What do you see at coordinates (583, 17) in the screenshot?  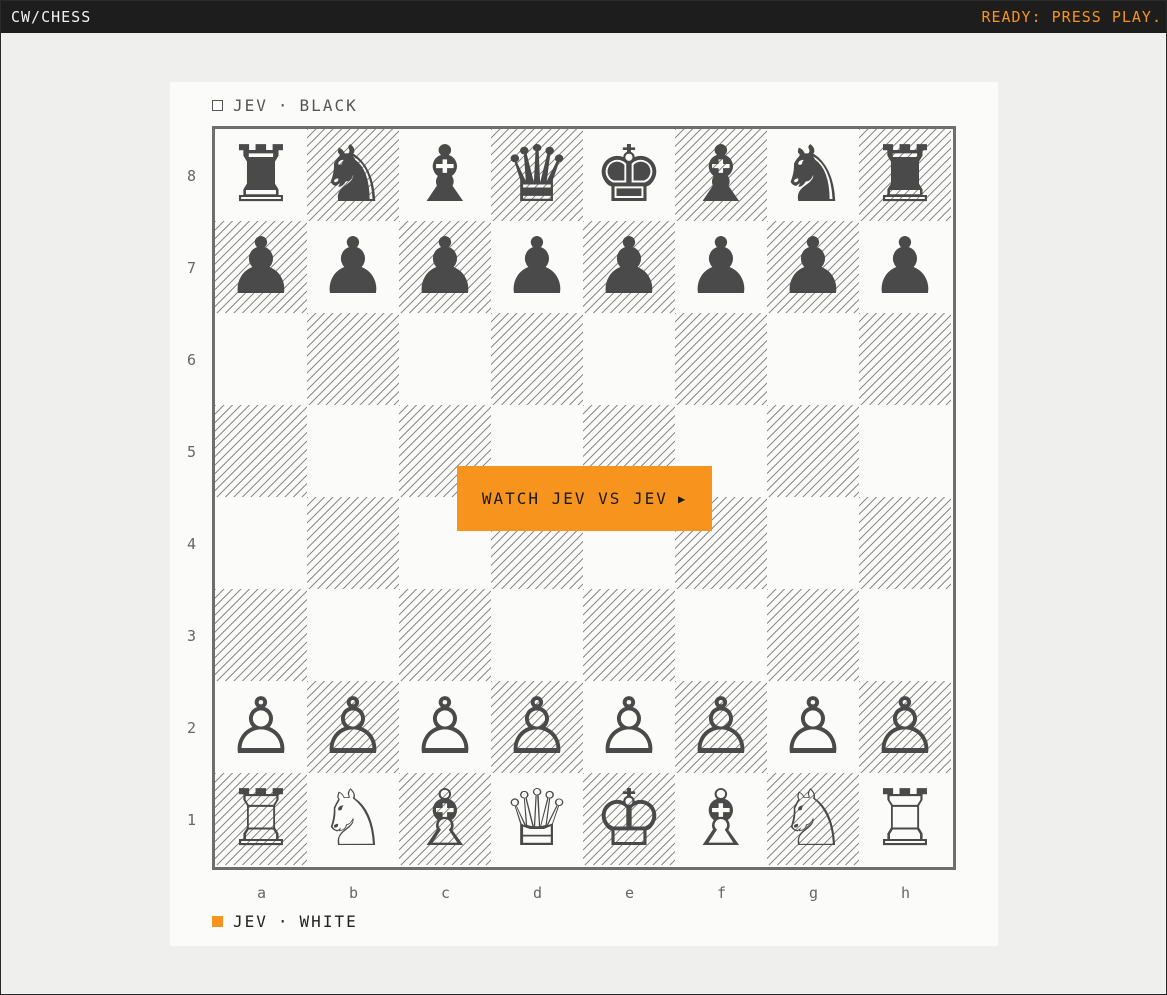 I see `title-bar: CW/CHESS READY: PRESS PLAY.` at bounding box center [583, 17].